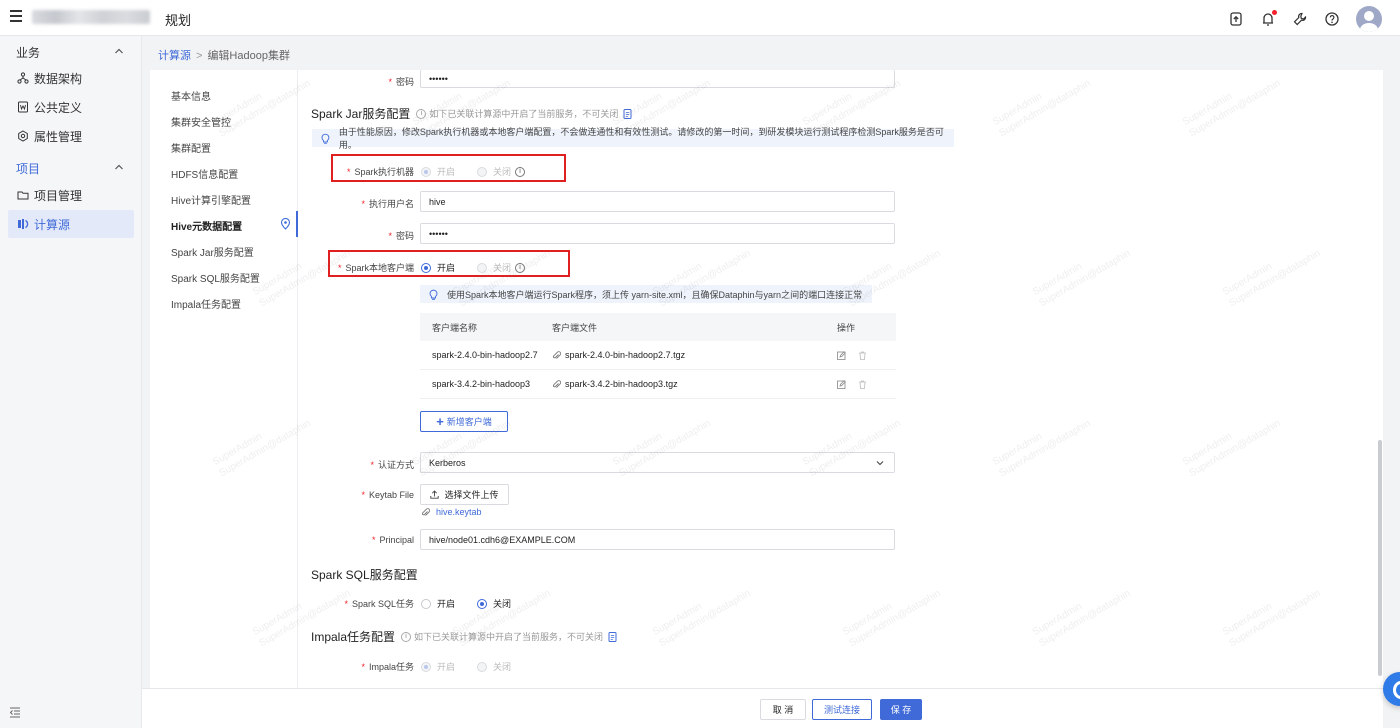 The image size is (1400, 728). Describe the element at coordinates (1332, 19) in the screenshot. I see `help-icon` at that location.